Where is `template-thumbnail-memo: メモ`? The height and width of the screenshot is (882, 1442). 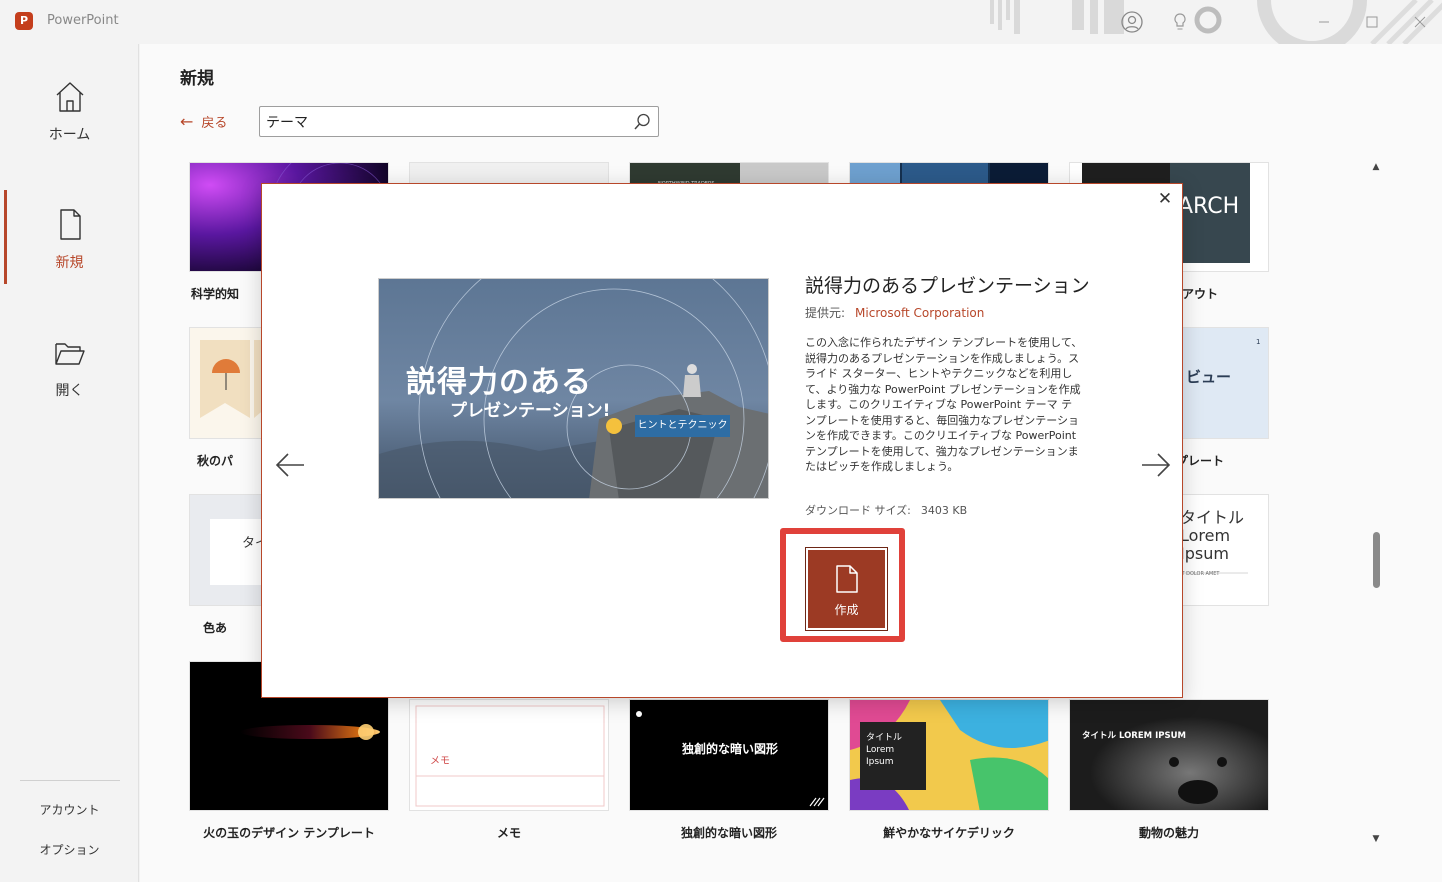
template-thumbnail-memo: メモ is located at coordinates (509, 755).